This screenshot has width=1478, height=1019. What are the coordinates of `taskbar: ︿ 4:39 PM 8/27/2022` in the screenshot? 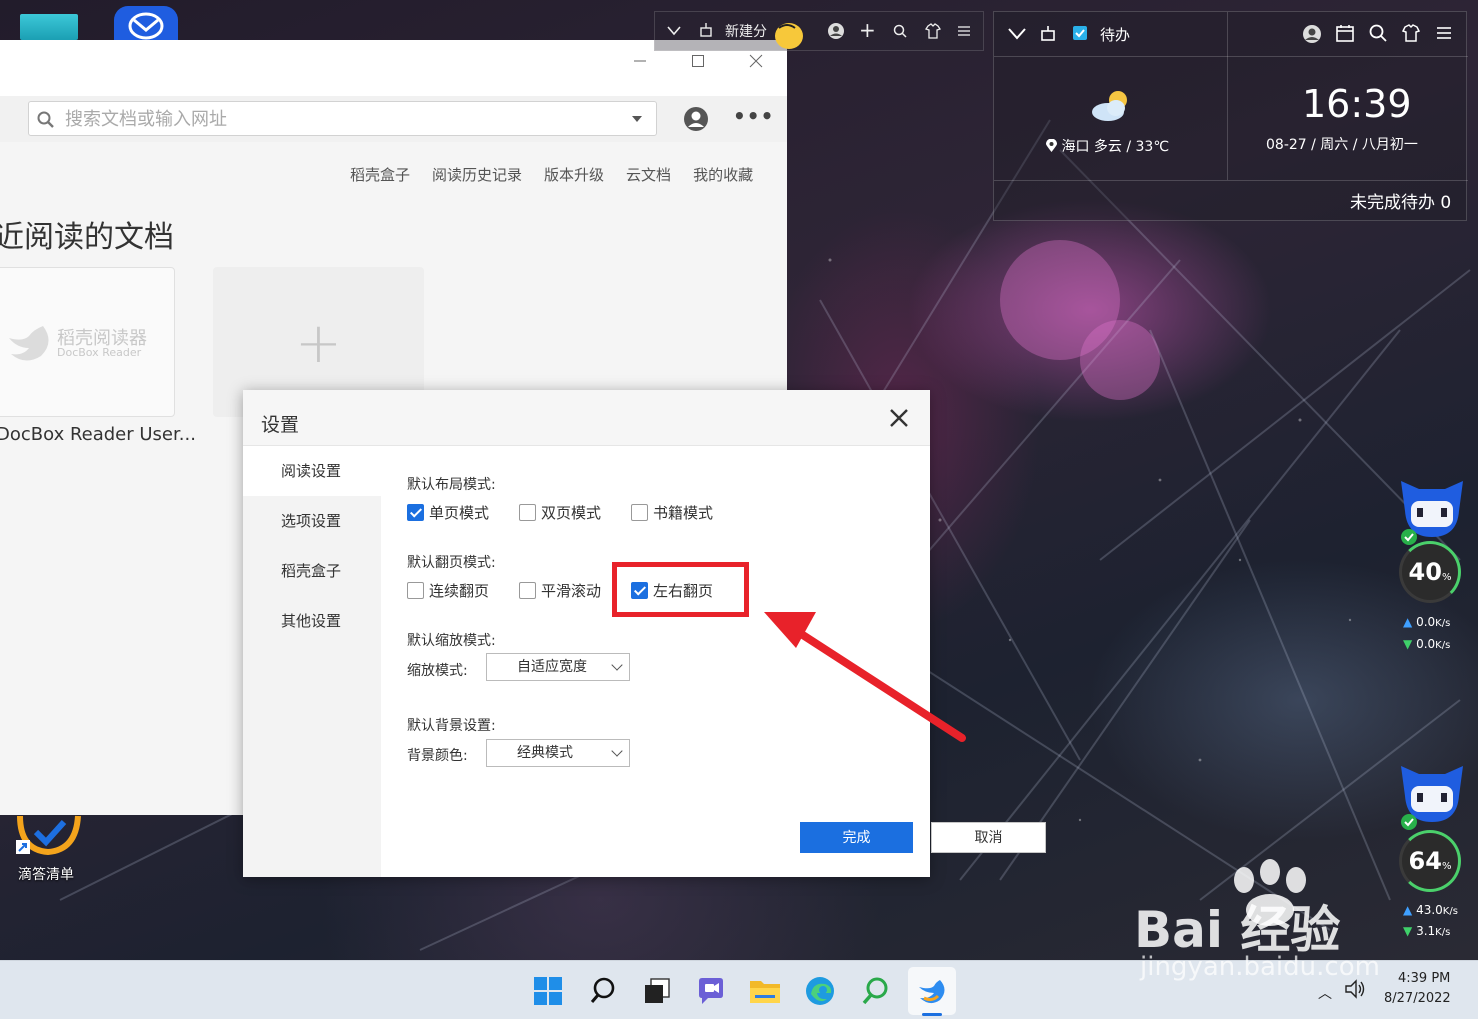 It's located at (739, 989).